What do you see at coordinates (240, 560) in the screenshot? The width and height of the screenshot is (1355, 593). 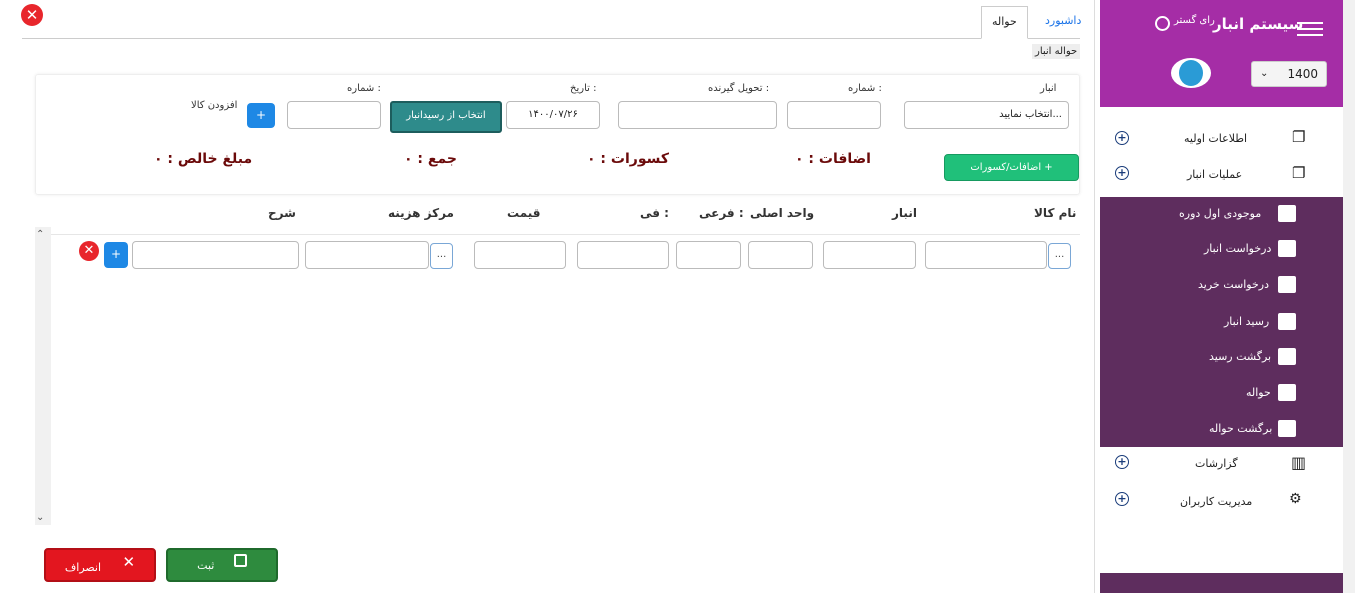 I see `floppy-icon` at bounding box center [240, 560].